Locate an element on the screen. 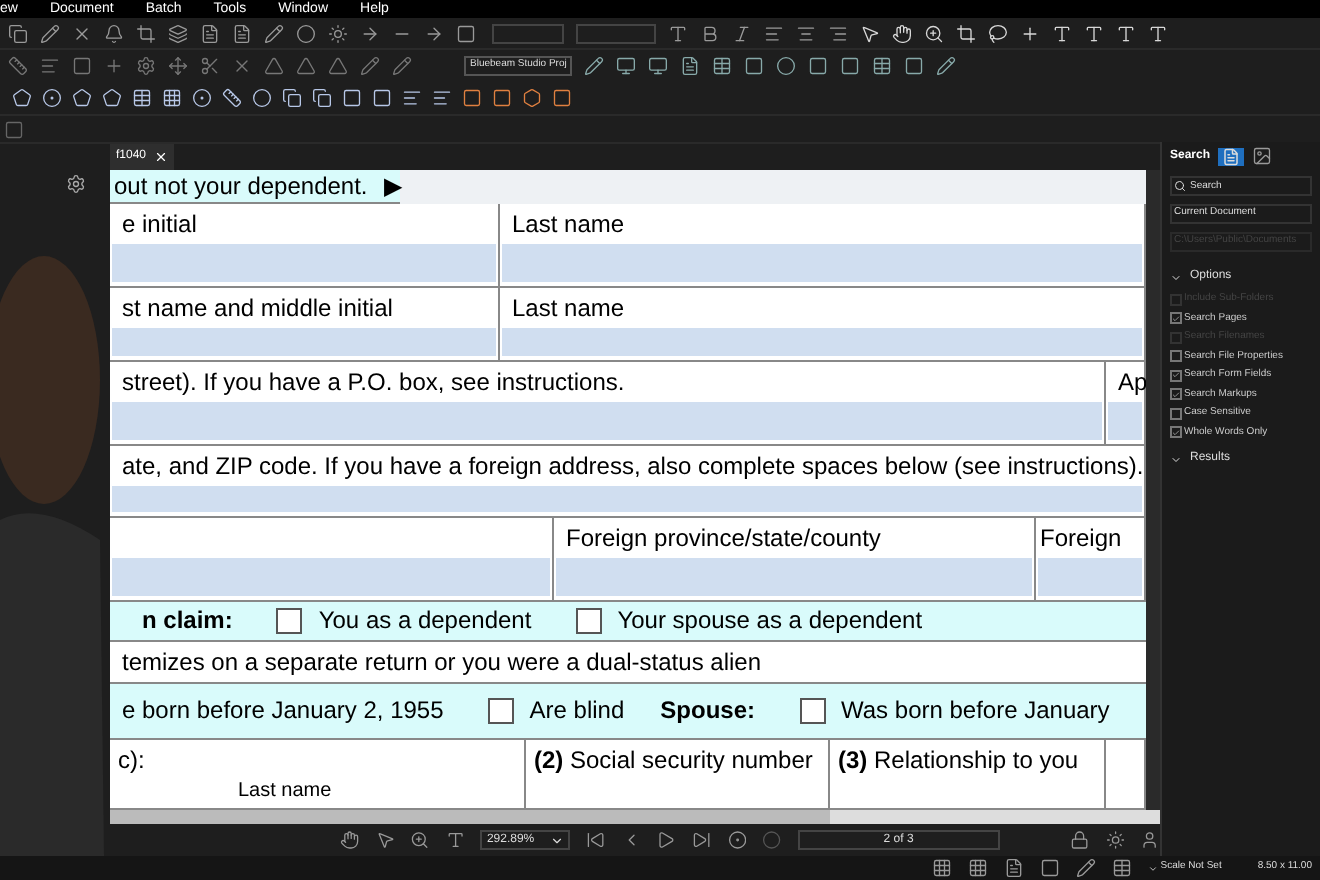 This screenshot has height=880, width=1320. lasso-icon is located at coordinates (998, 33).